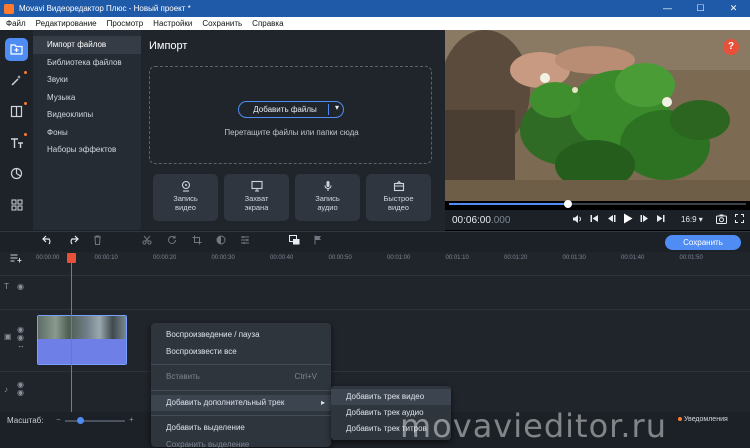 The height and width of the screenshot is (448, 750). I want to click on category-import-files: Импорт файлов, so click(87, 45).